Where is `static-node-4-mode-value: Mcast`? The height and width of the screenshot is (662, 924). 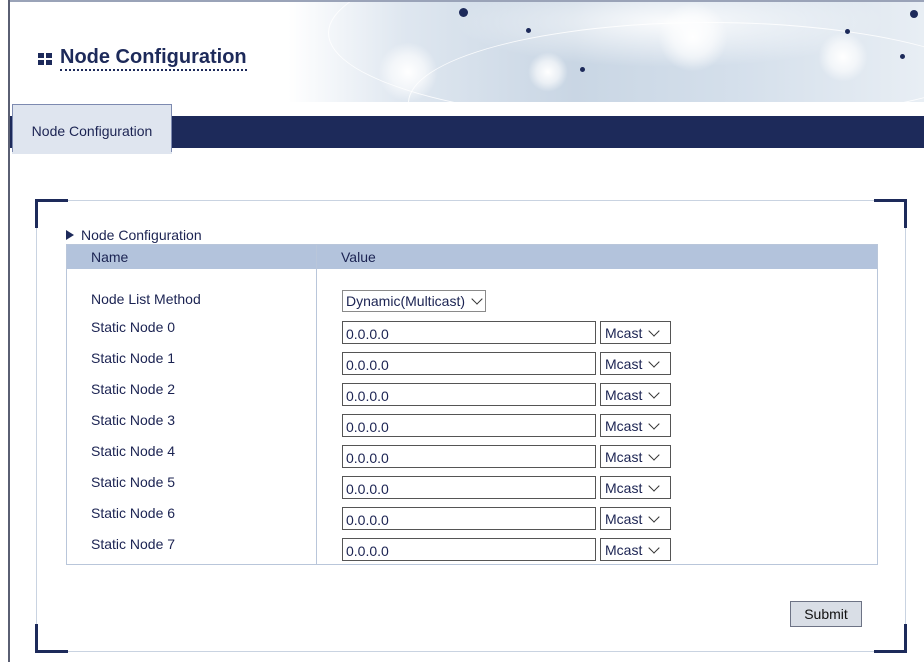 static-node-4-mode-value: Mcast is located at coordinates (624, 456).